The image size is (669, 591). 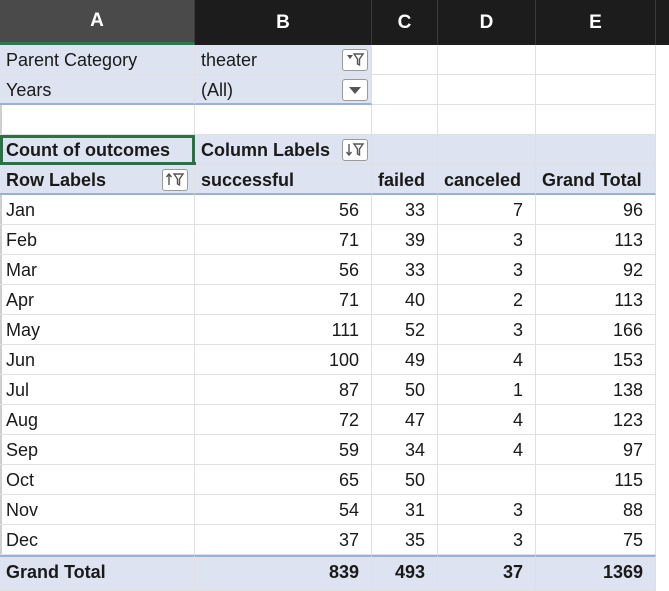 I want to click on value-total: 92, so click(x=596, y=270).